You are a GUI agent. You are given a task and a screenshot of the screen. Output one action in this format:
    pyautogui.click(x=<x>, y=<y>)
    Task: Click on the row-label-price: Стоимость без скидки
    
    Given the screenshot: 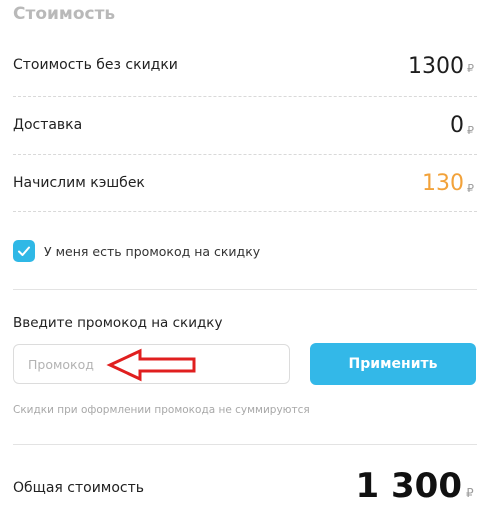 What is the action you would take?
    pyautogui.click(x=95, y=65)
    